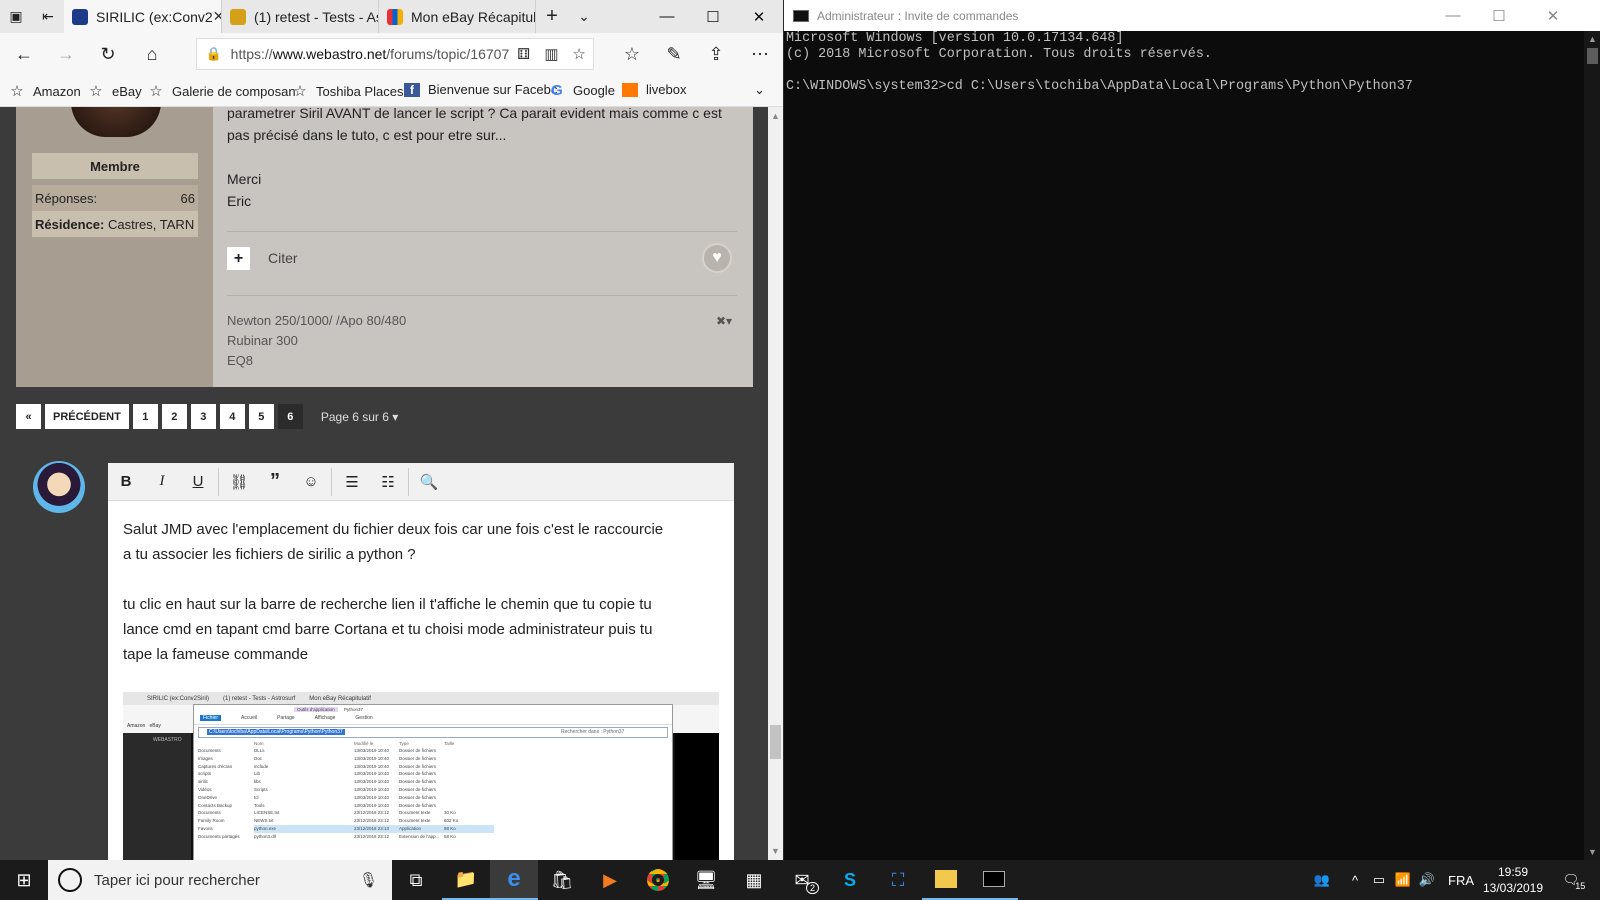 The height and width of the screenshot is (900, 1600). Describe the element at coordinates (1592, 445) in the screenshot. I see `cmd-scrollbar: ▲ ▼` at that location.